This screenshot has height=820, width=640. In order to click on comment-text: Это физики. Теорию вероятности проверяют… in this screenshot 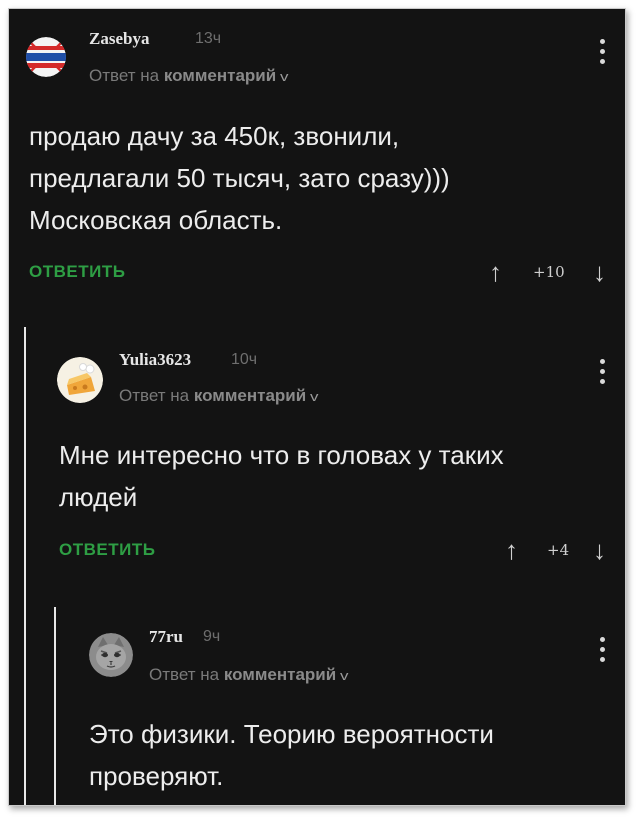, I will do `click(291, 755)`.